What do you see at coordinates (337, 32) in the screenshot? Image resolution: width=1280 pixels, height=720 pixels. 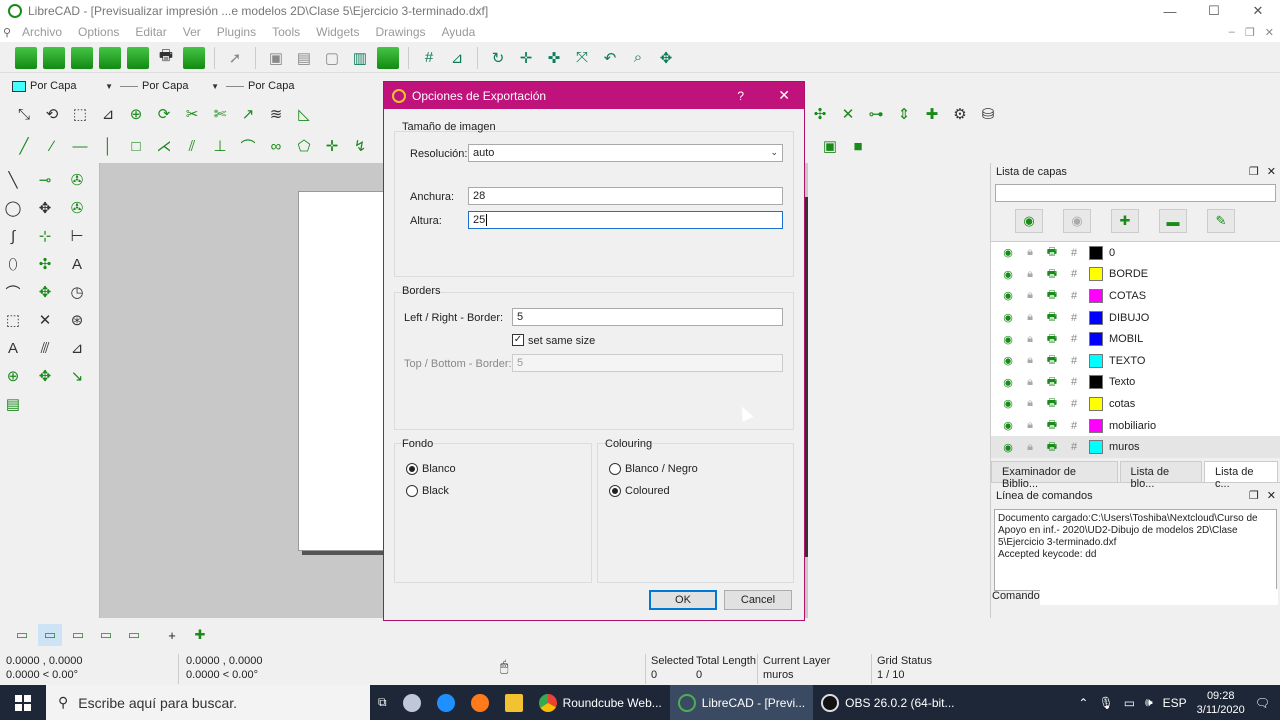 I see `menu-widgets: Widgets` at bounding box center [337, 32].